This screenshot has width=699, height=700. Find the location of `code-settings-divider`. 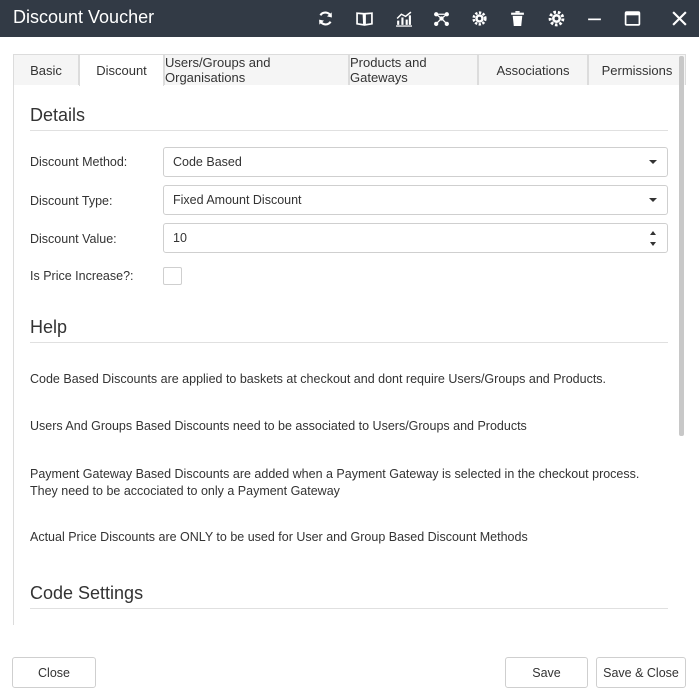

code-settings-divider is located at coordinates (349, 608).